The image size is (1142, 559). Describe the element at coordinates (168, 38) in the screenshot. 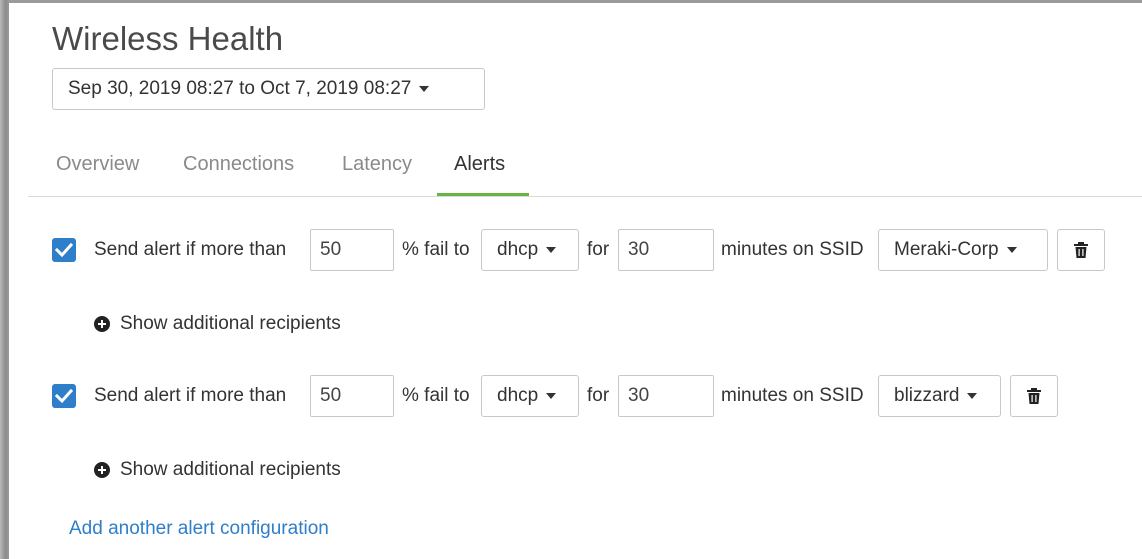

I see `page-title: Wireless Health` at that location.